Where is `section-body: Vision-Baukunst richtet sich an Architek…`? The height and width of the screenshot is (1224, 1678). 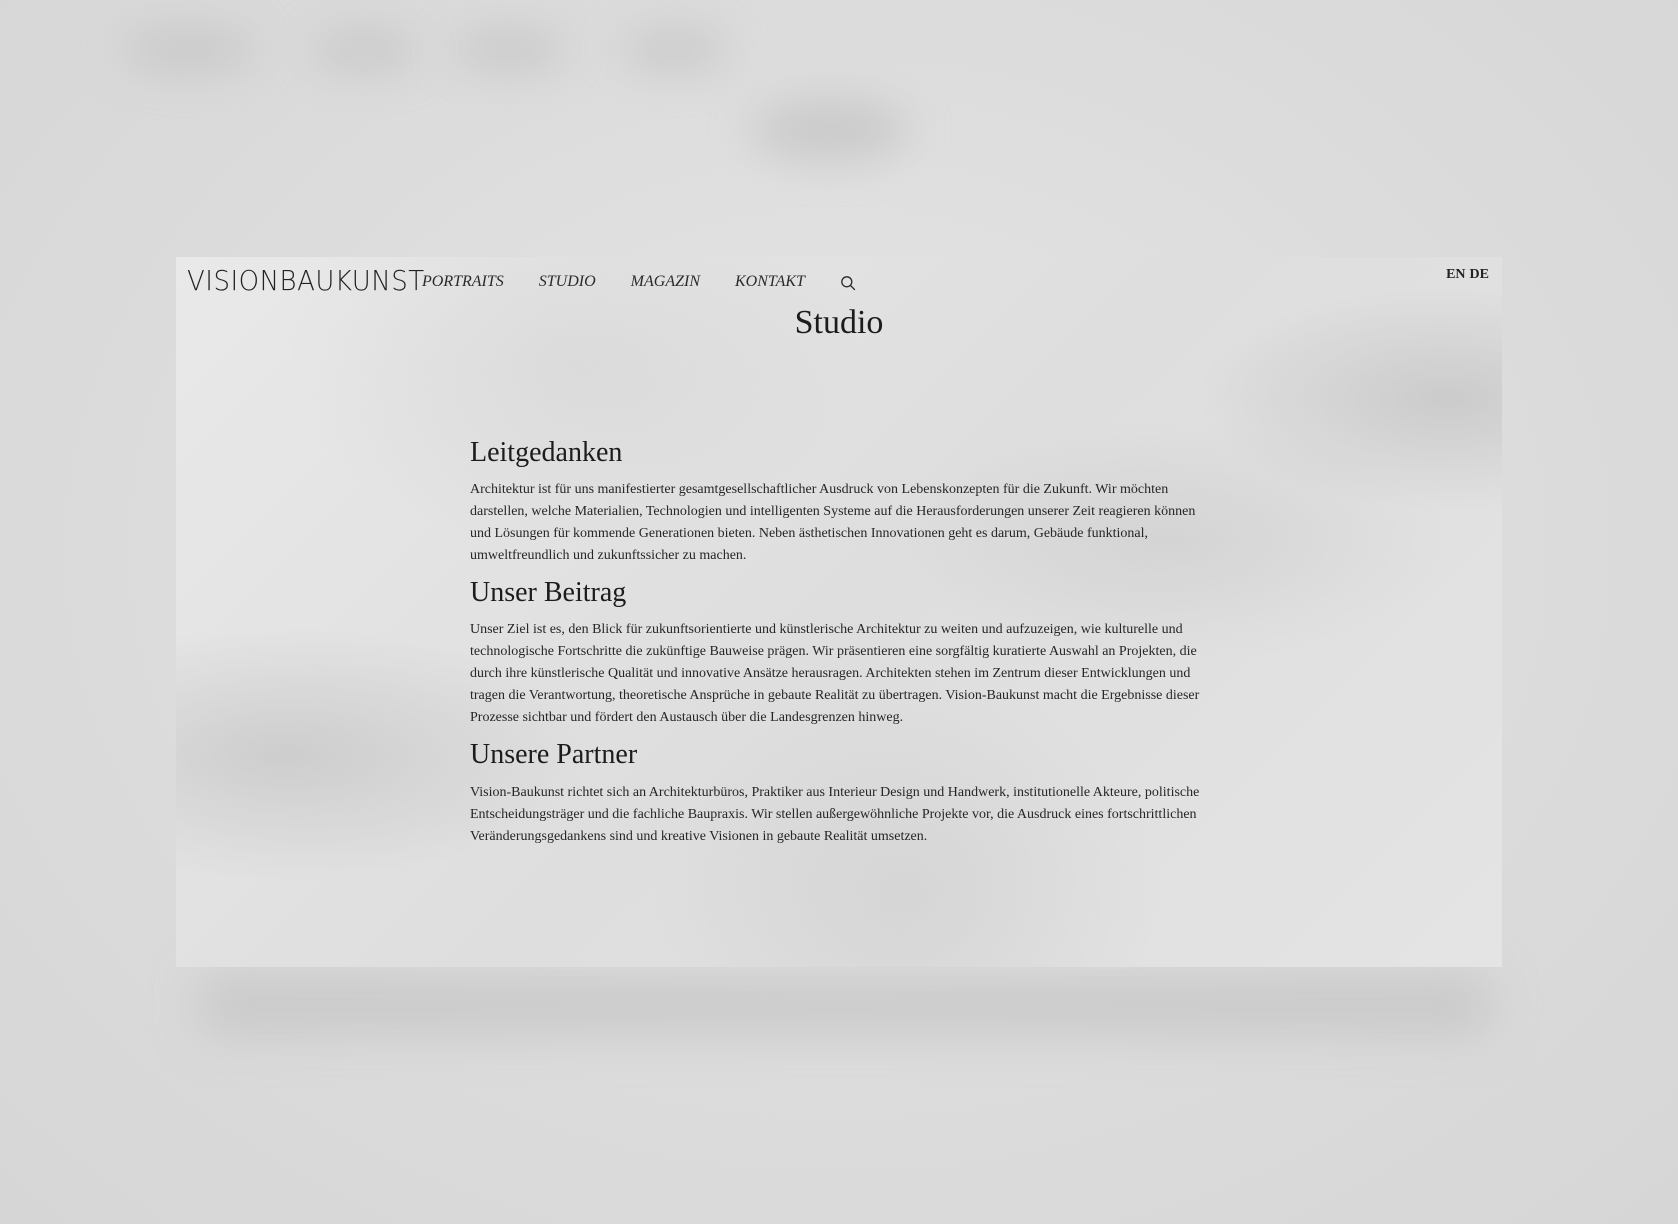
section-body: Vision-Baukunst richtet sich an Architek… is located at coordinates (835, 814).